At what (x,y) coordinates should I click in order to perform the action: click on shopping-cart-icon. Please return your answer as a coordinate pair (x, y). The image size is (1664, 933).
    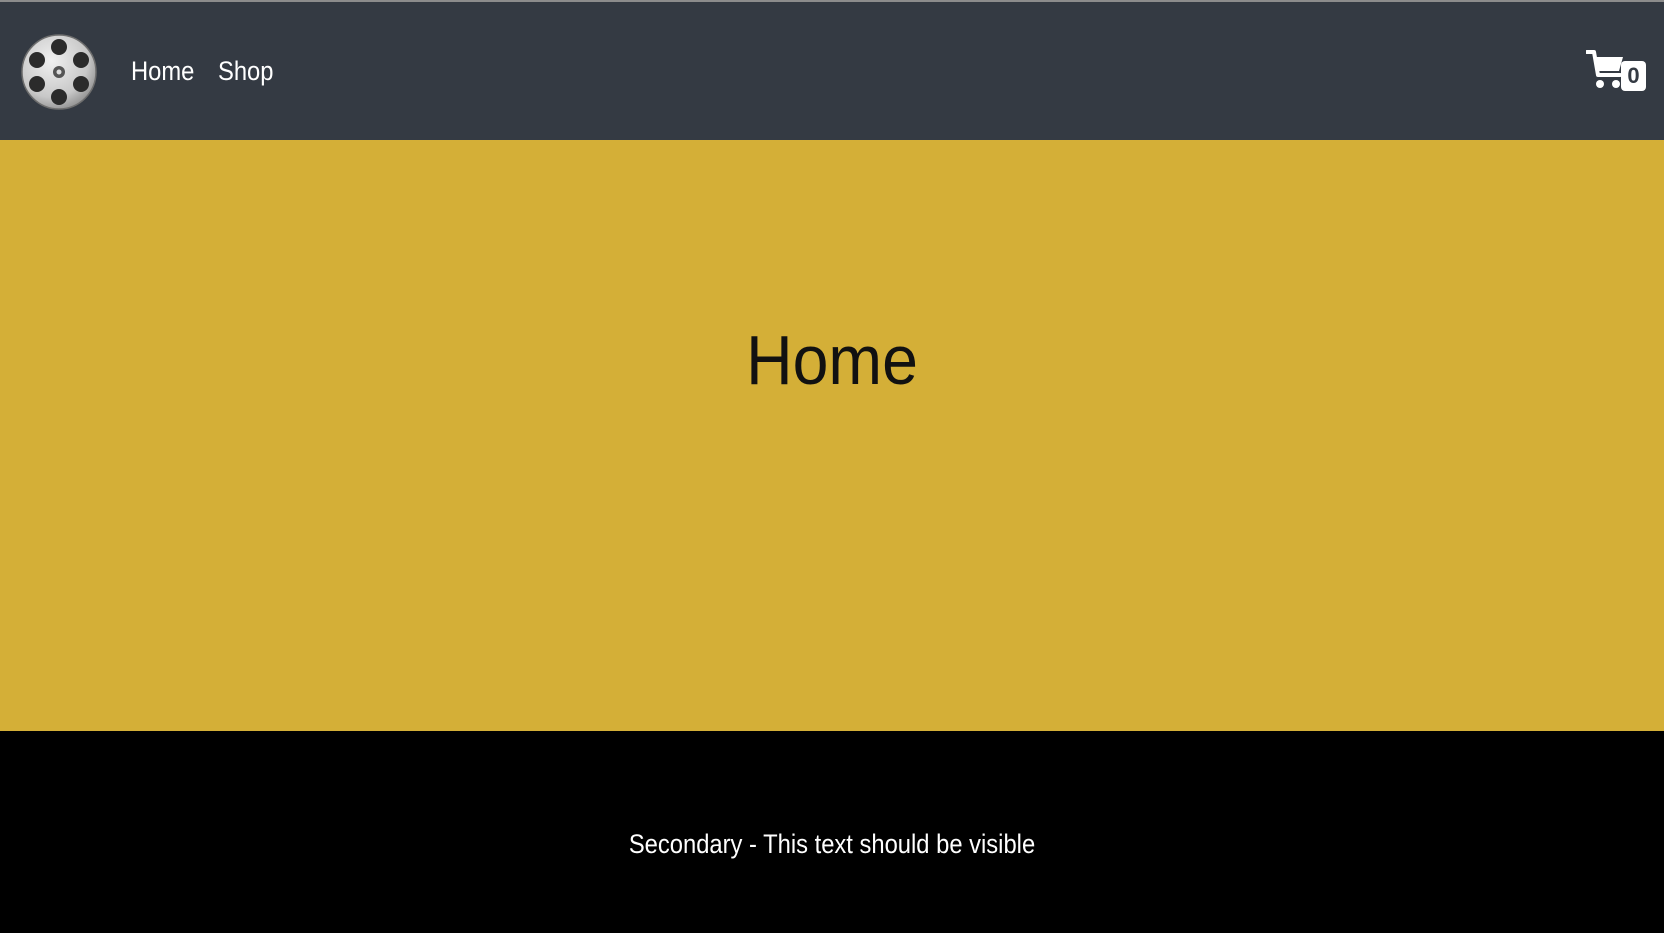
    Looking at the image, I should click on (1604, 70).